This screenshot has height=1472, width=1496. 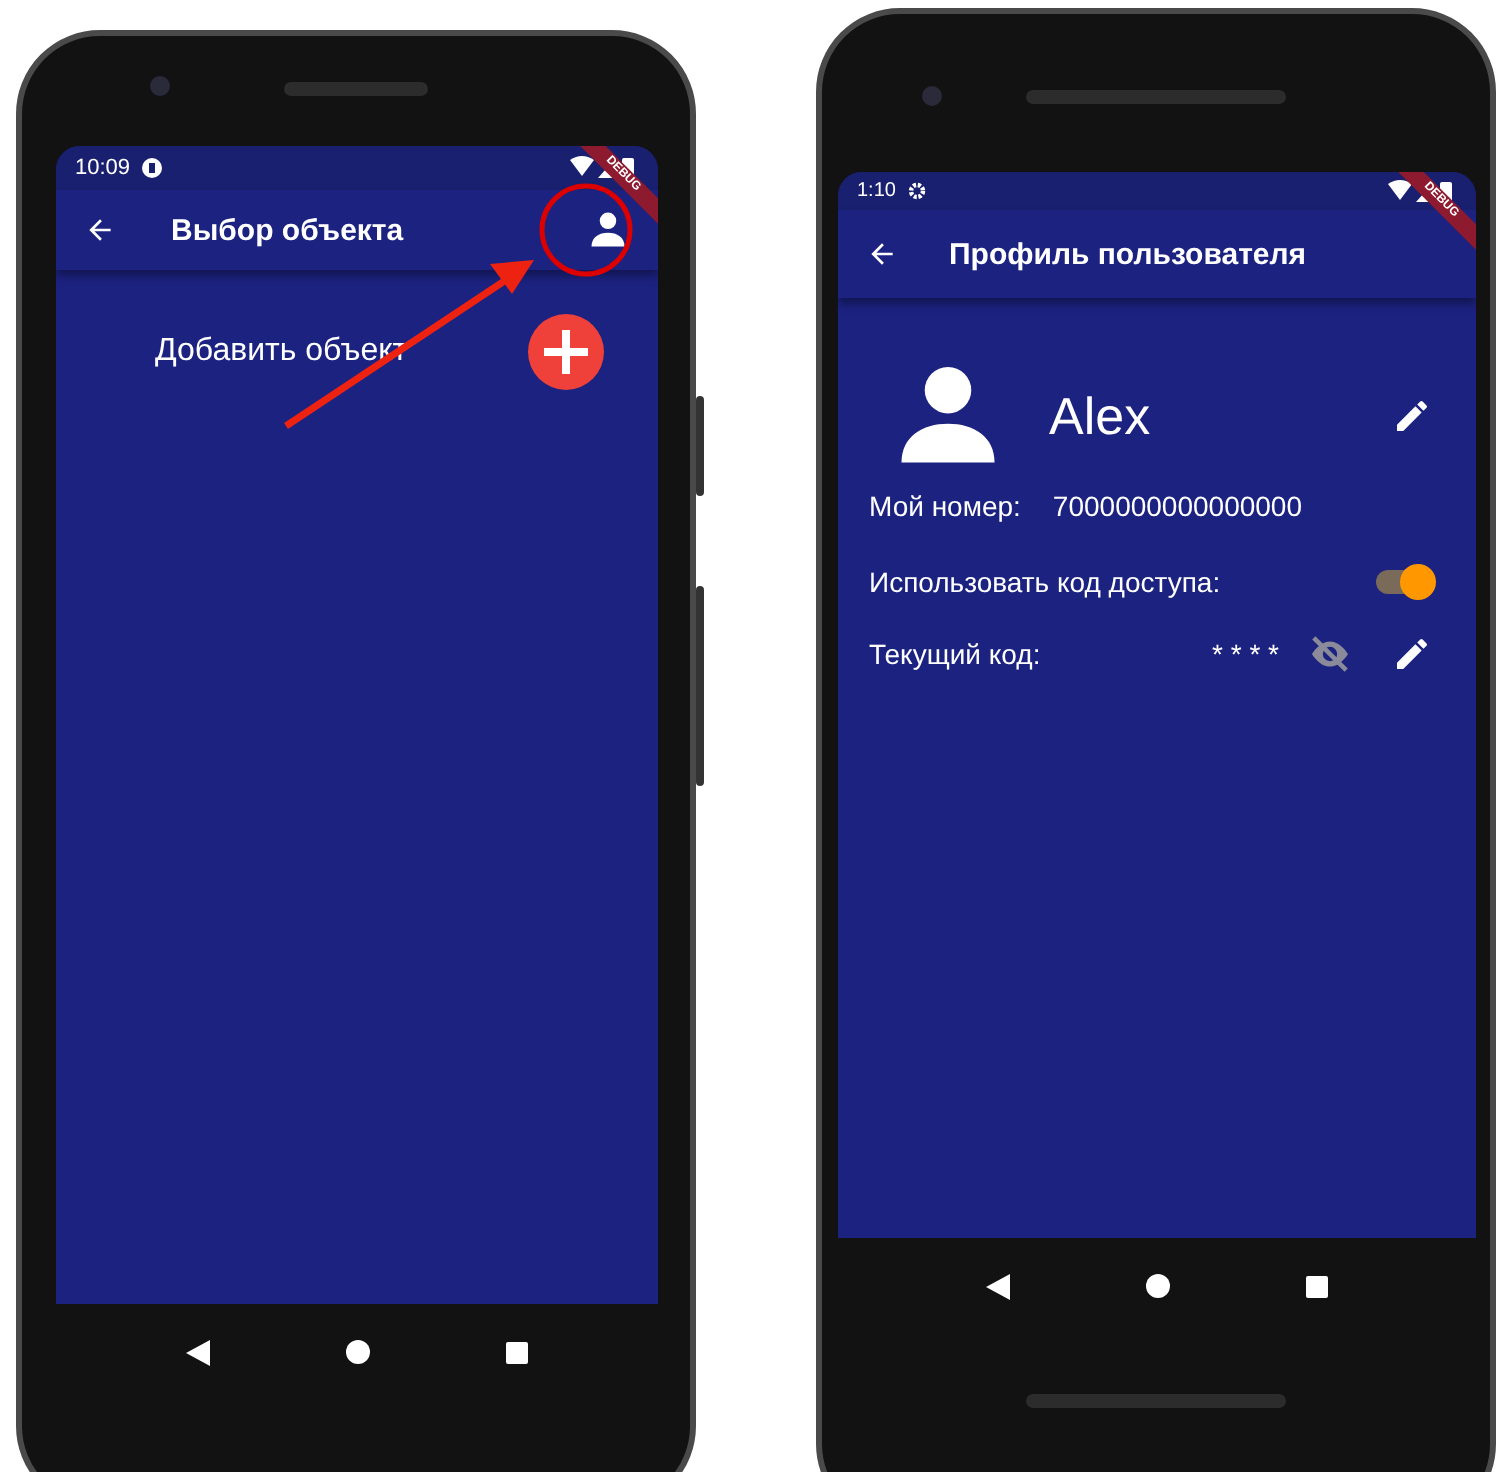 I want to click on number-label: Мой номер:, so click(x=945, y=506).